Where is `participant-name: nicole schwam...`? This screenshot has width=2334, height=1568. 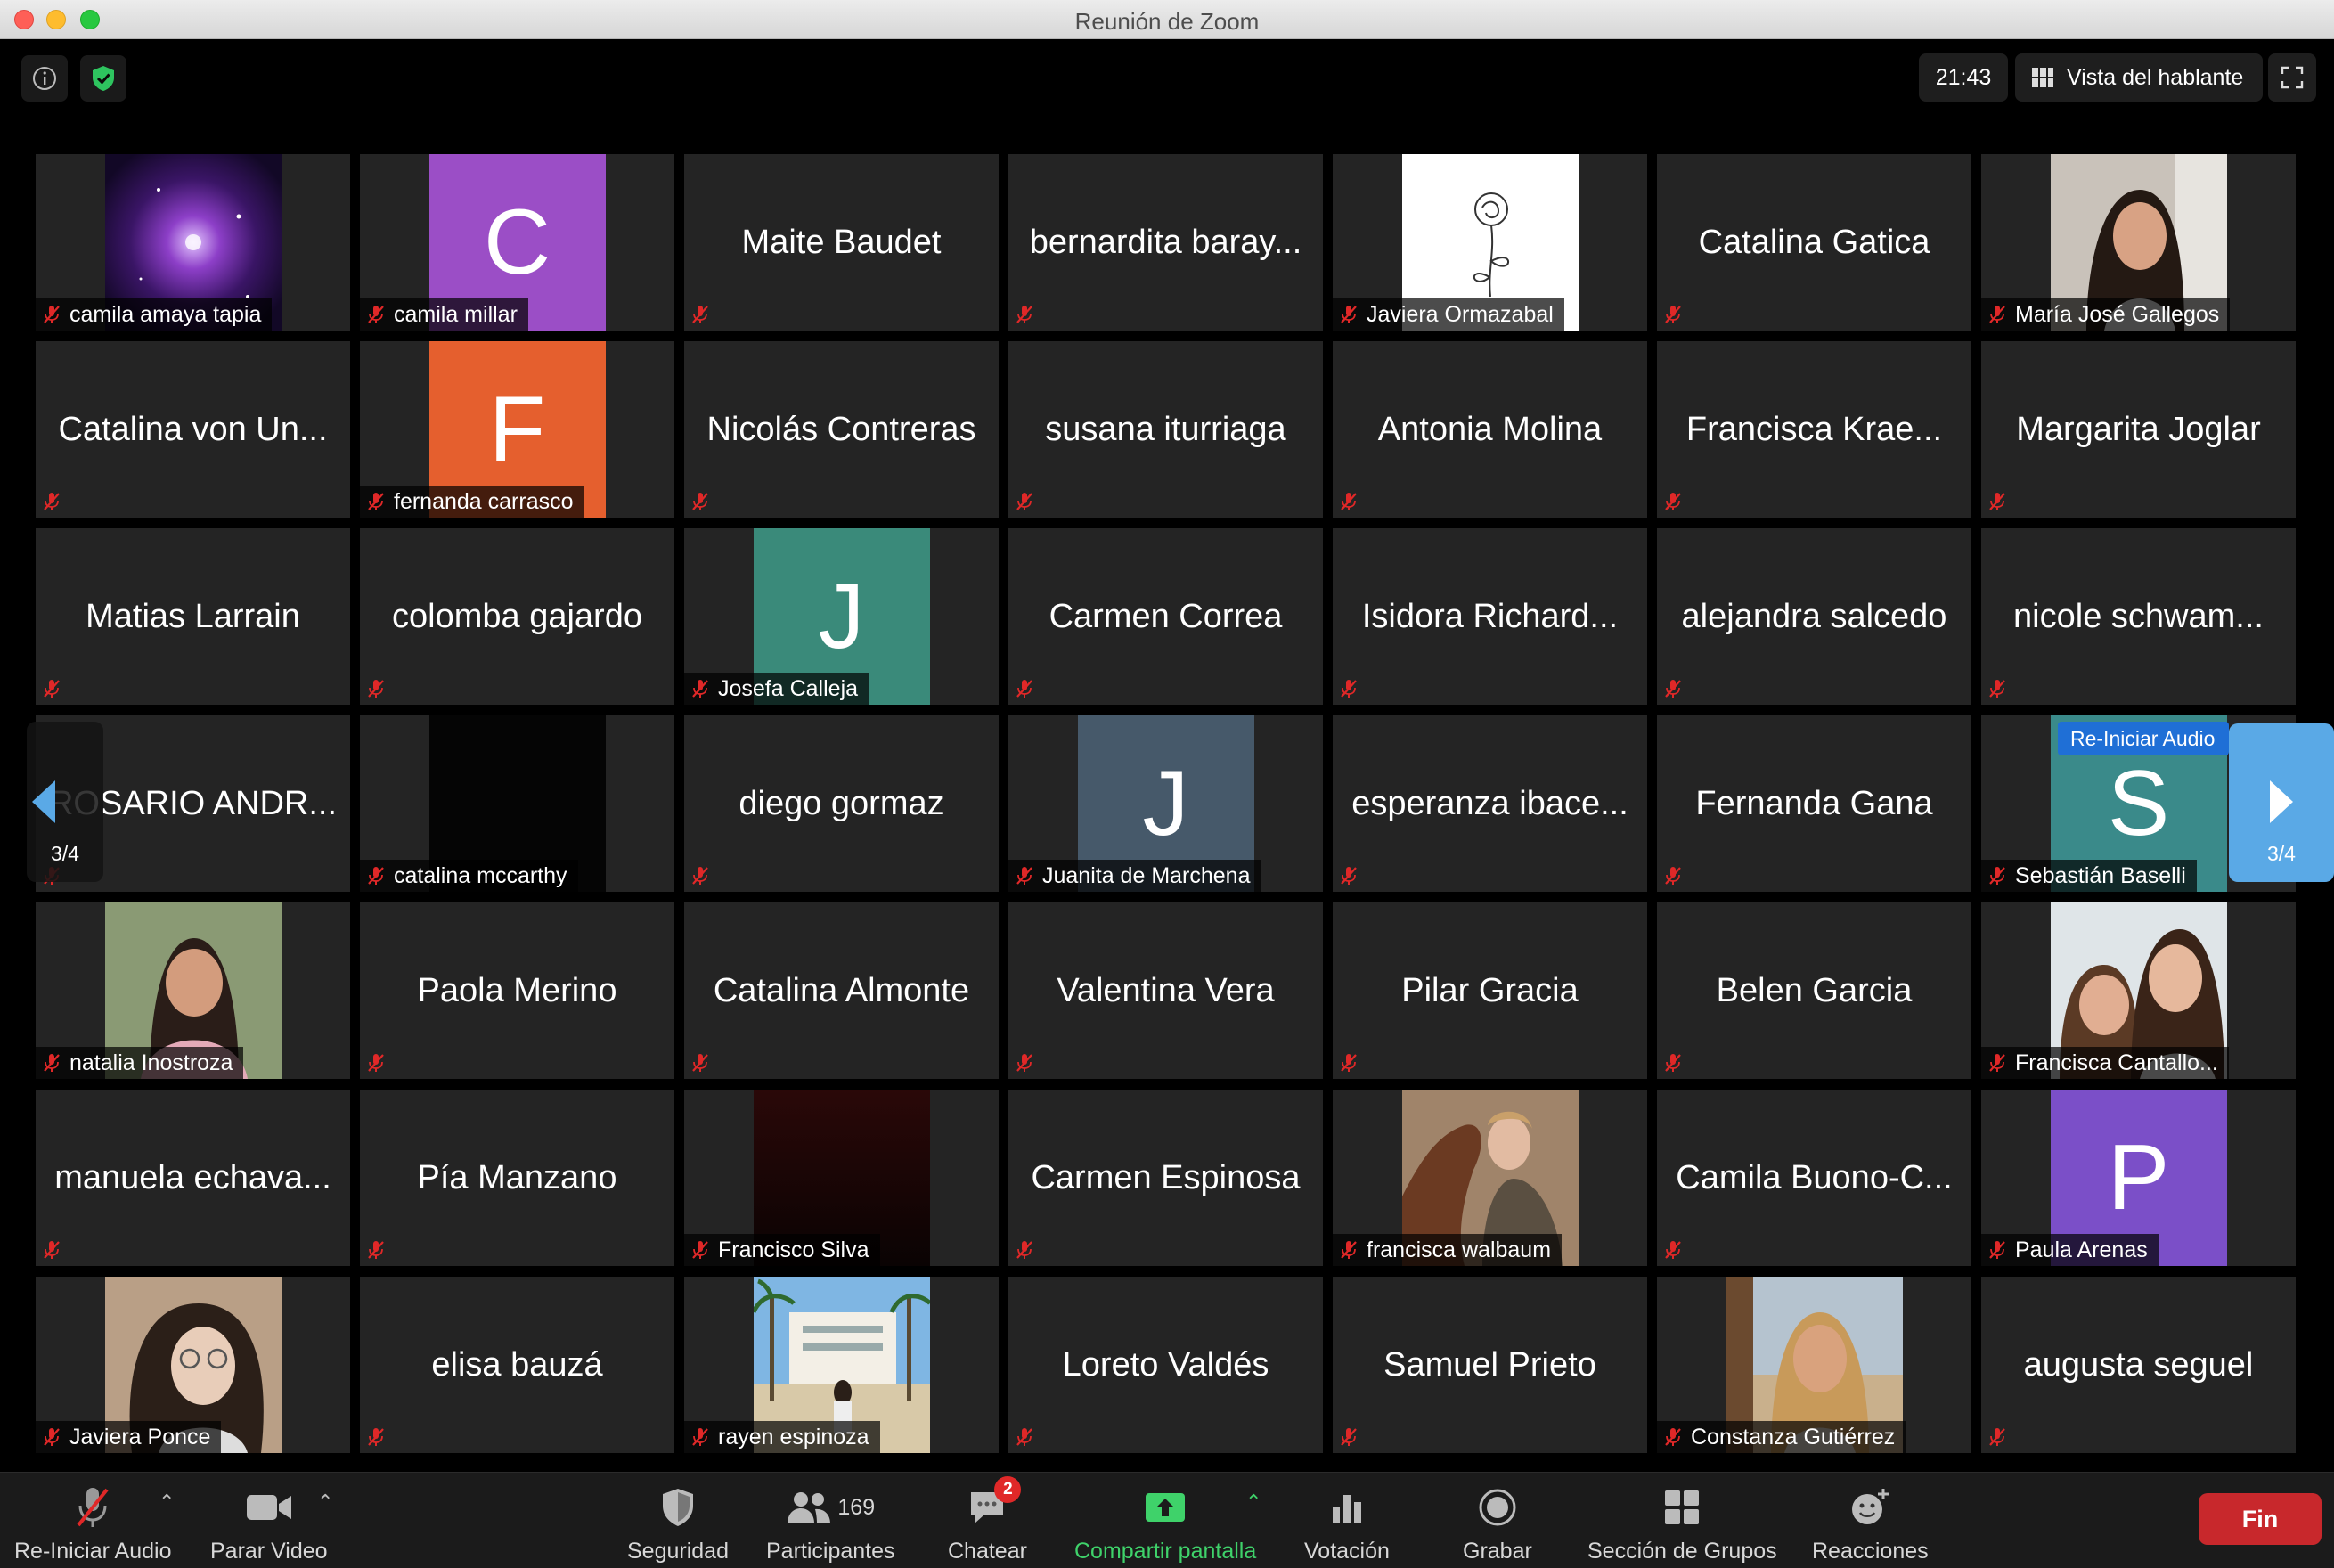
participant-name: nicole schwam... is located at coordinates (2139, 616).